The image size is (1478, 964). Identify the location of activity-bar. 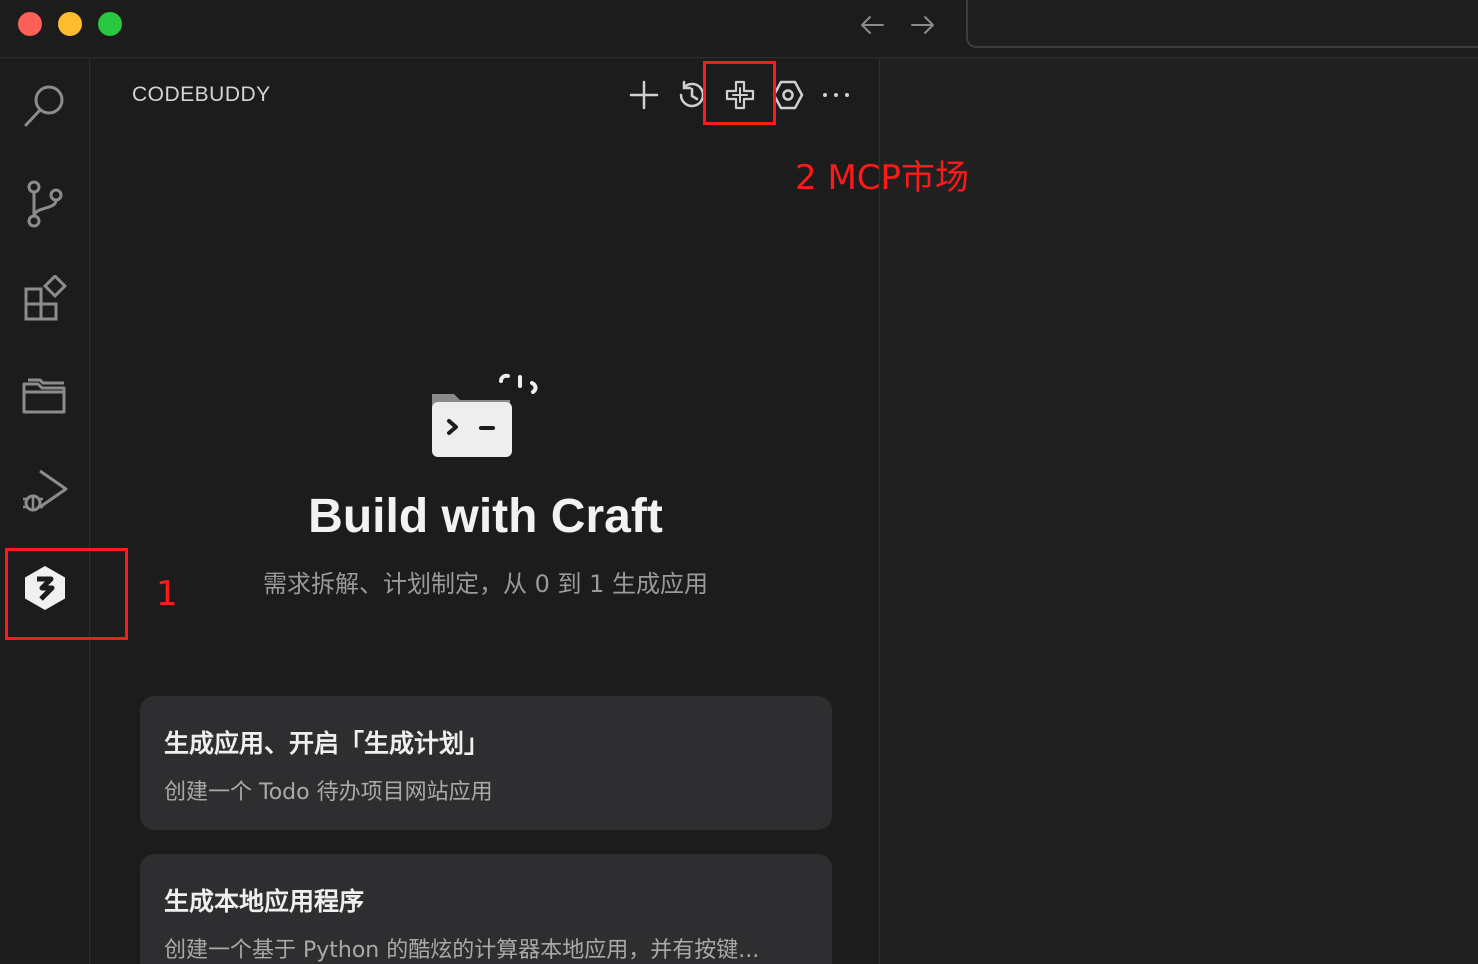
(45, 511).